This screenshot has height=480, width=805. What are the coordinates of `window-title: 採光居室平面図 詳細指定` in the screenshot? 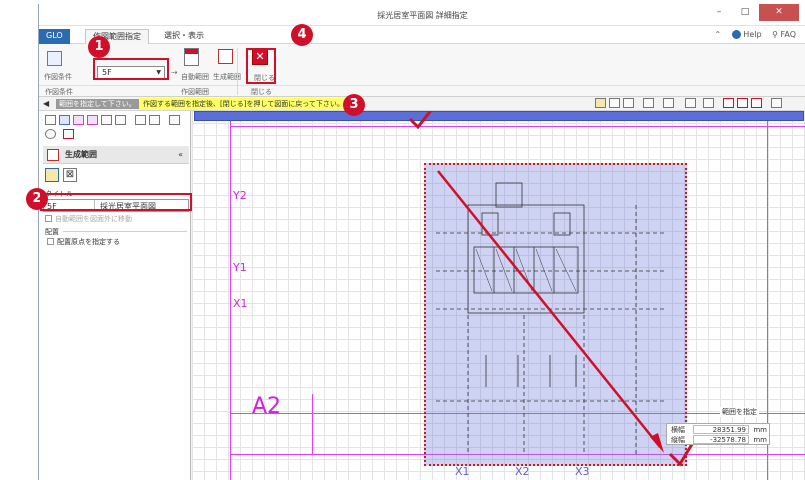 It's located at (422, 15).